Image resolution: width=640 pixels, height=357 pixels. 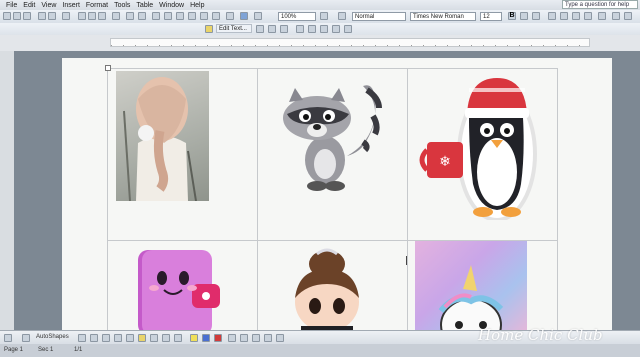 What do you see at coordinates (107, 200) in the screenshot?
I see `table-border-left` at bounding box center [107, 200].